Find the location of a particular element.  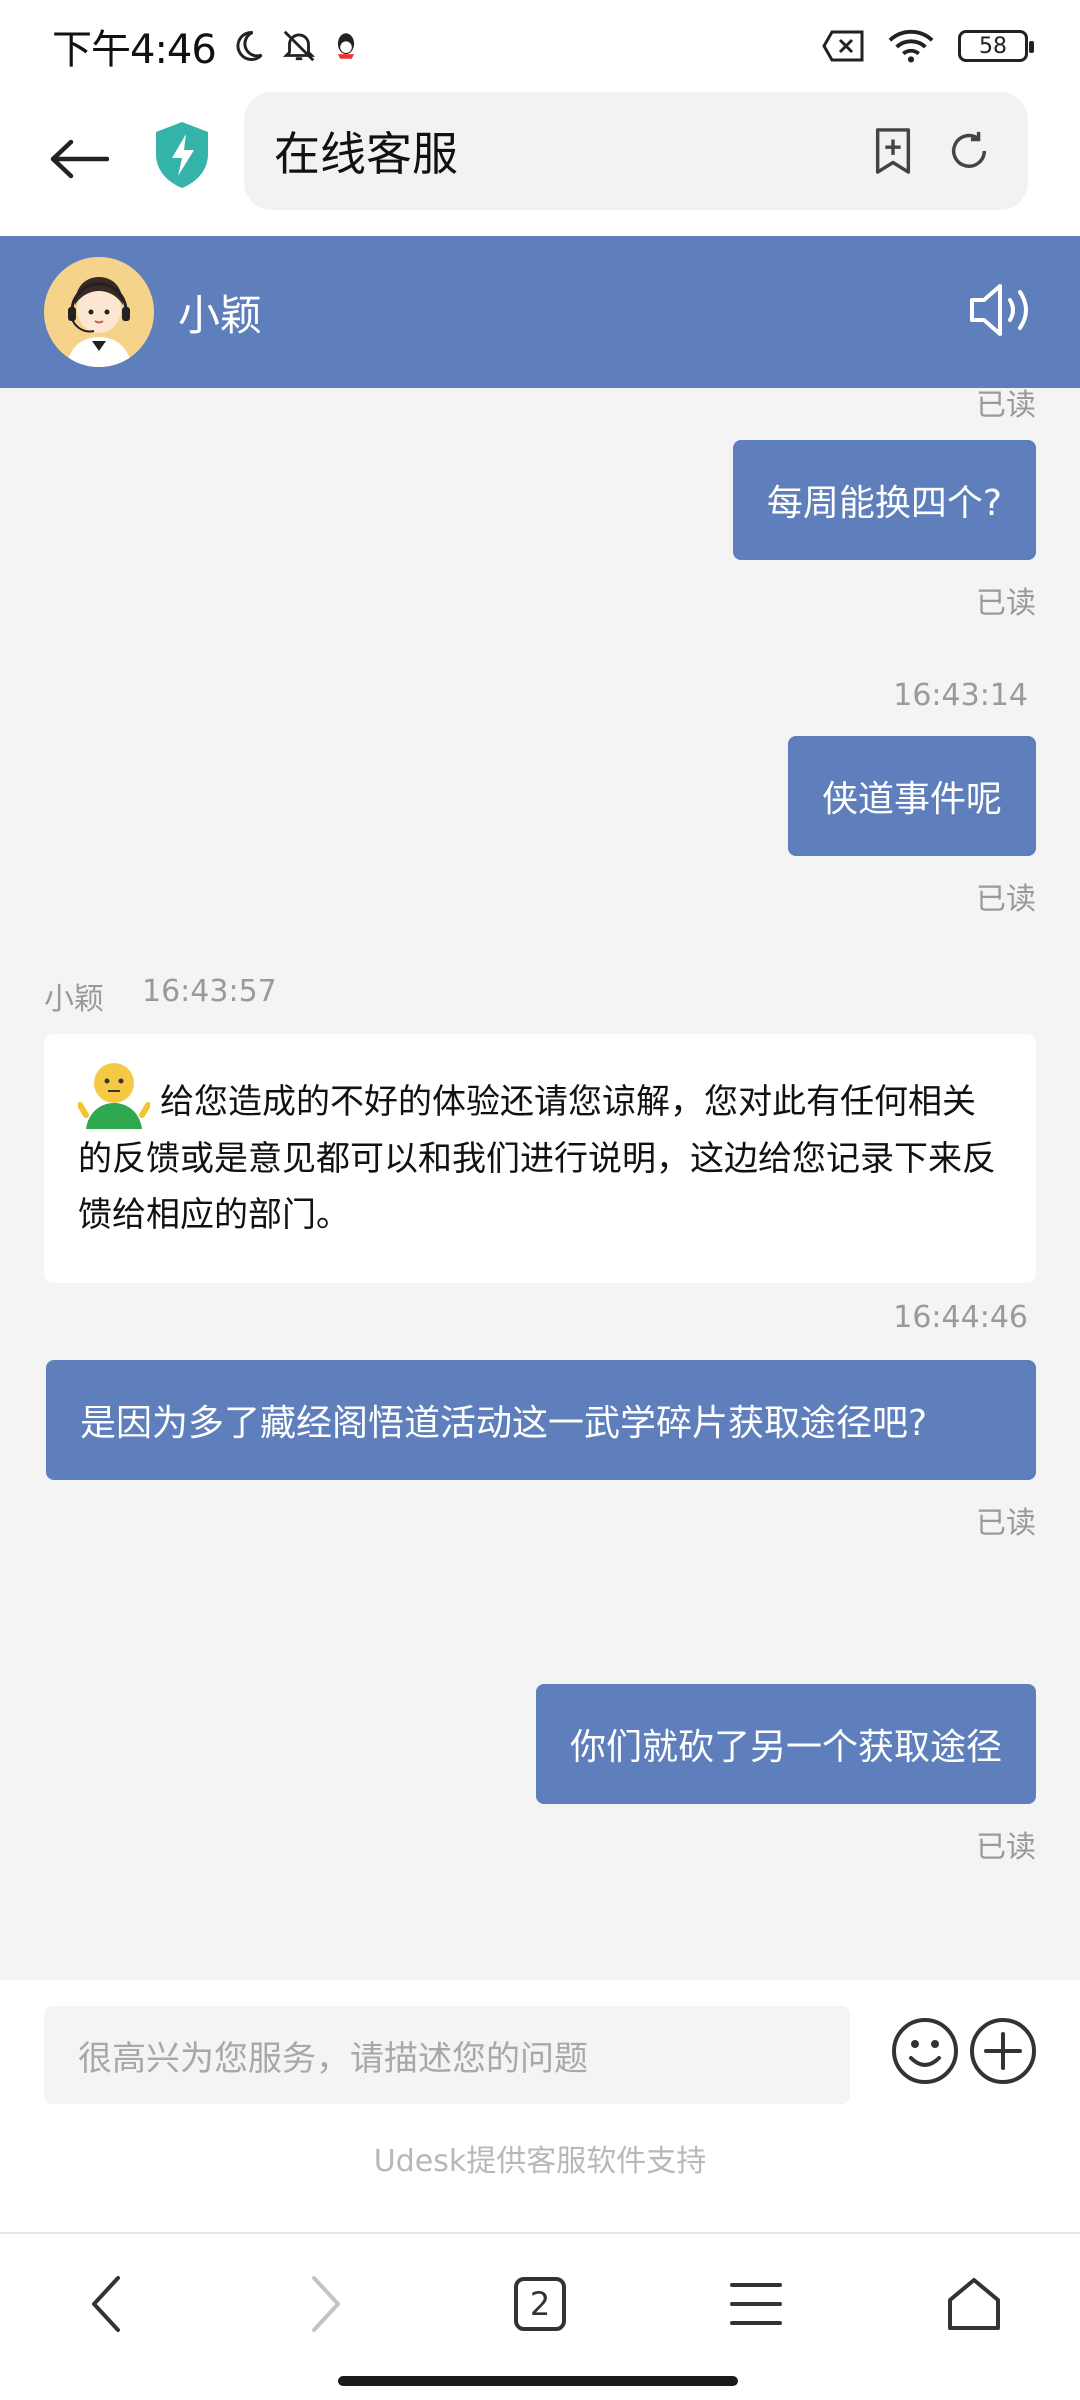

status-bar: 下午4:46 58 is located at coordinates (540, 46).